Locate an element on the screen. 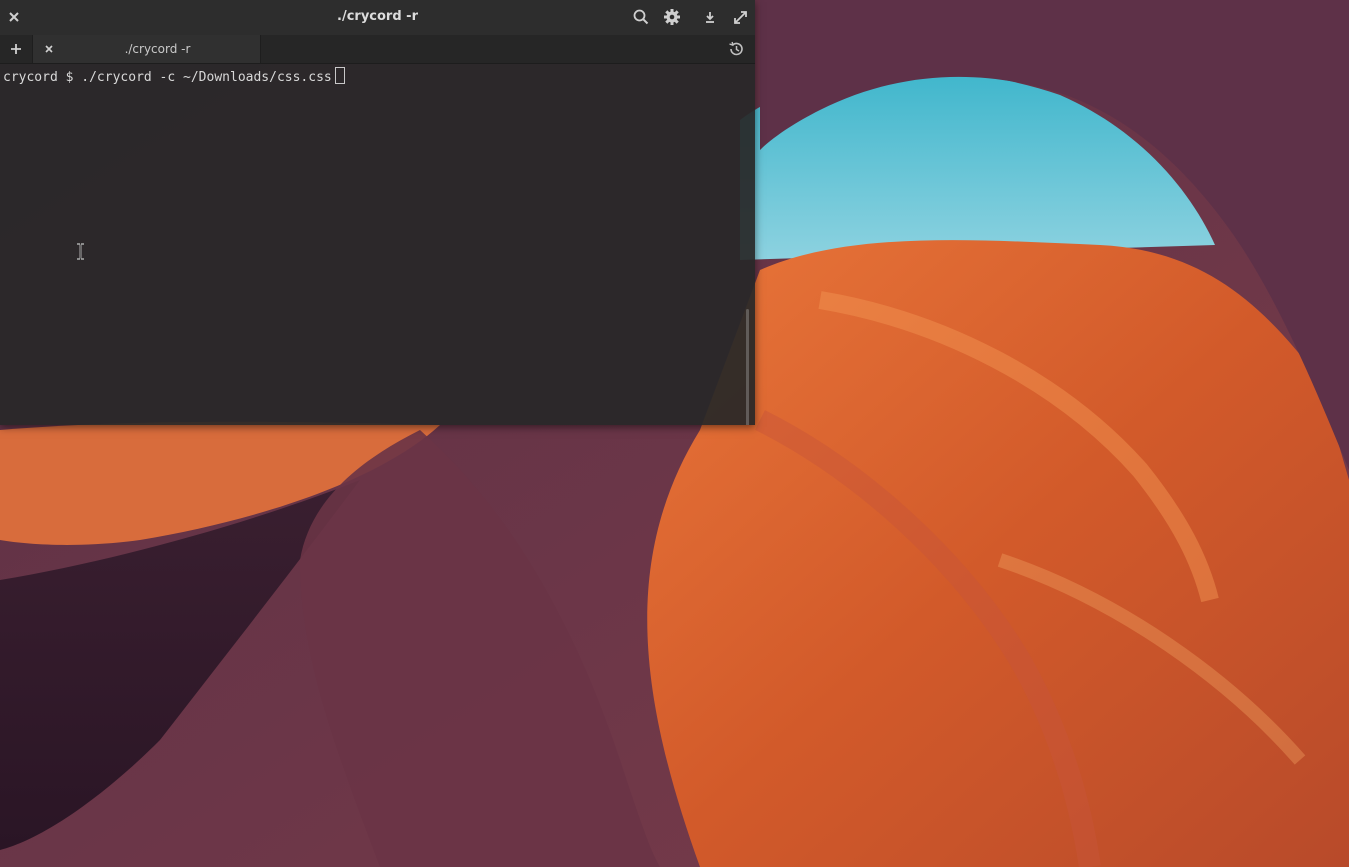 Image resolution: width=1349 pixels, height=867 pixels. tab-label: ./crycord -r is located at coordinates (157, 49).